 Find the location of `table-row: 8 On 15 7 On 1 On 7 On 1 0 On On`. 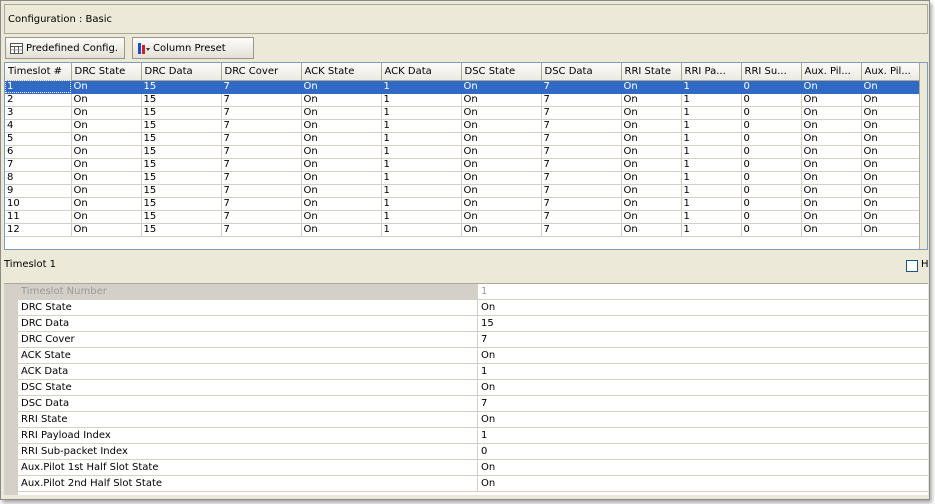

table-row: 8 On 15 7 On 1 On 7 On 1 0 On On is located at coordinates (463, 178).